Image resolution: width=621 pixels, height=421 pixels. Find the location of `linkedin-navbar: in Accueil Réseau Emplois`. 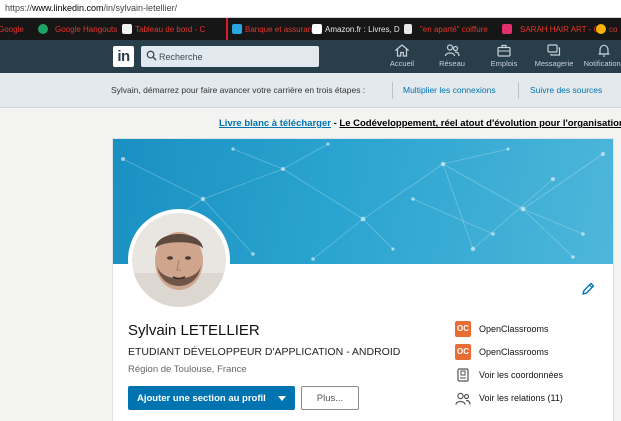

linkedin-navbar: in Accueil Réseau Emplois is located at coordinates (310, 56).